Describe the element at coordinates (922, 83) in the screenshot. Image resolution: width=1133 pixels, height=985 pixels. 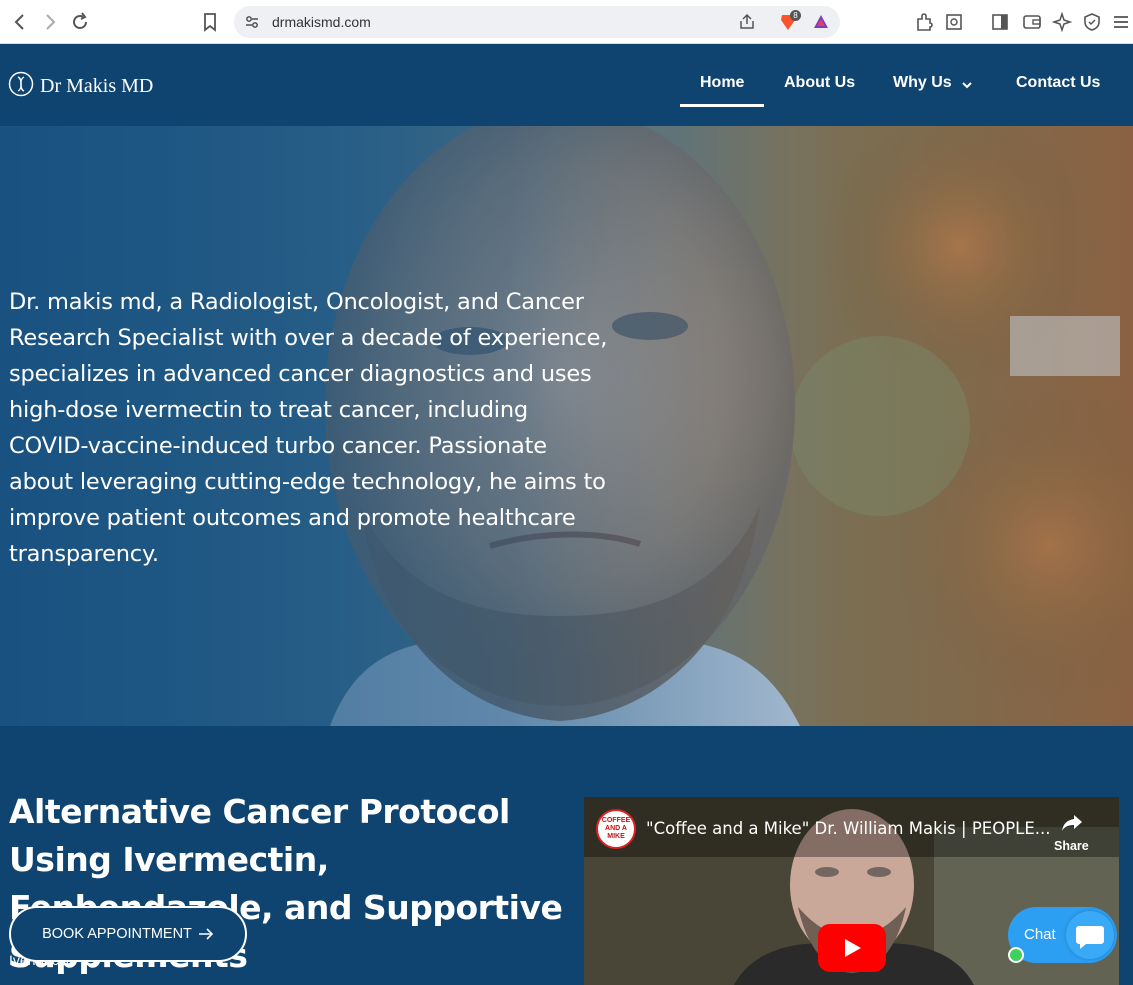
I see `nav-why-us: Why Us` at that location.